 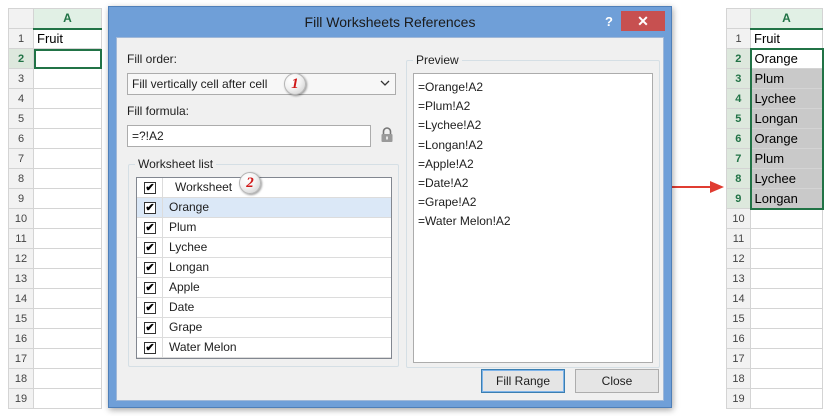 What do you see at coordinates (643, 21) in the screenshot?
I see `titlebar-close-button: ✕` at bounding box center [643, 21].